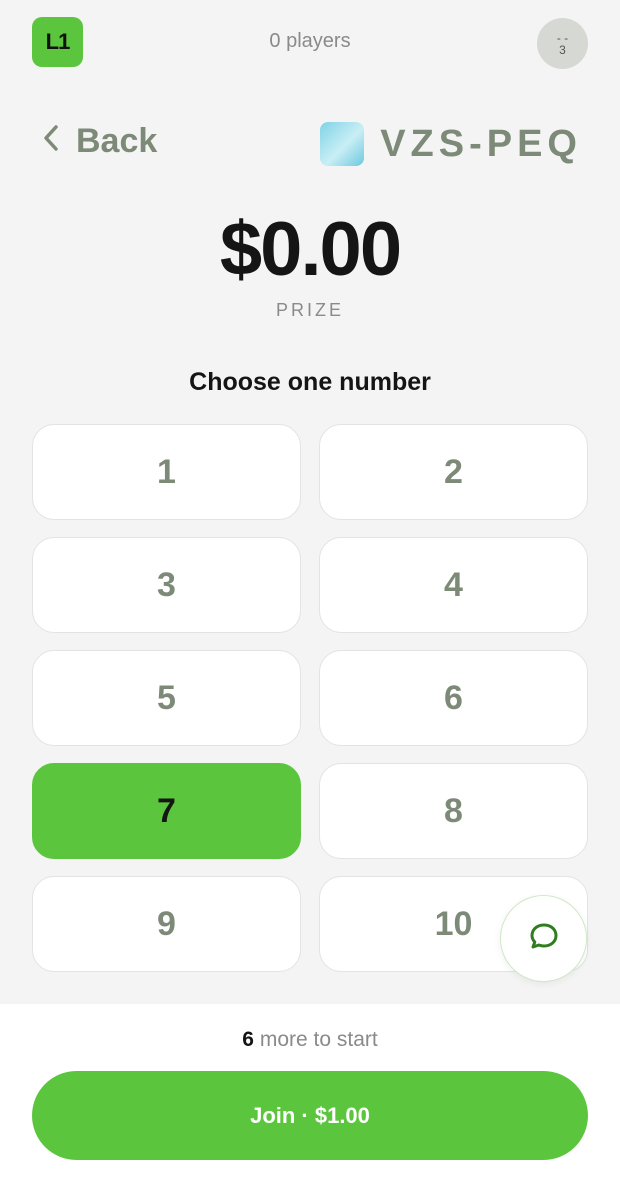 This screenshot has height=1179, width=620. I want to click on chat-button, so click(543, 938).